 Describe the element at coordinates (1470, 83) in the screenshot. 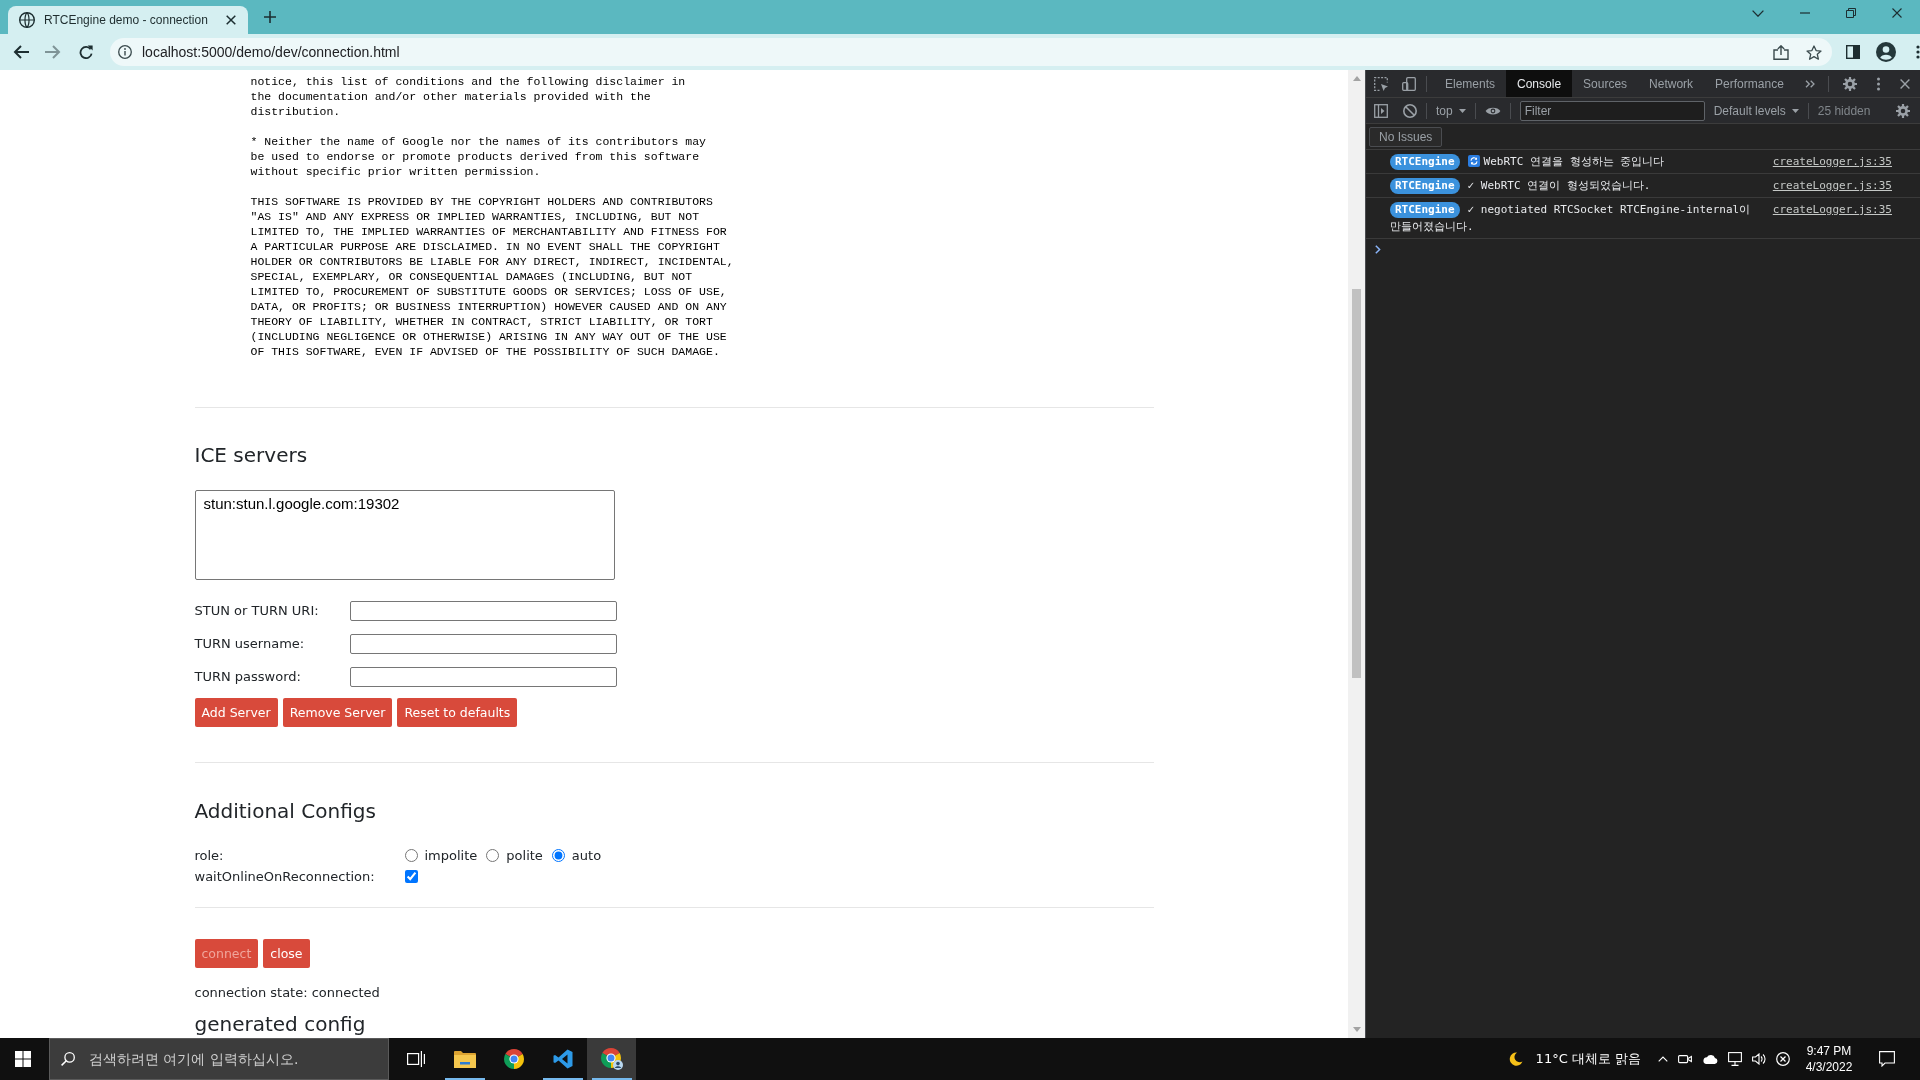

I see `devtools-tab: Elements` at that location.